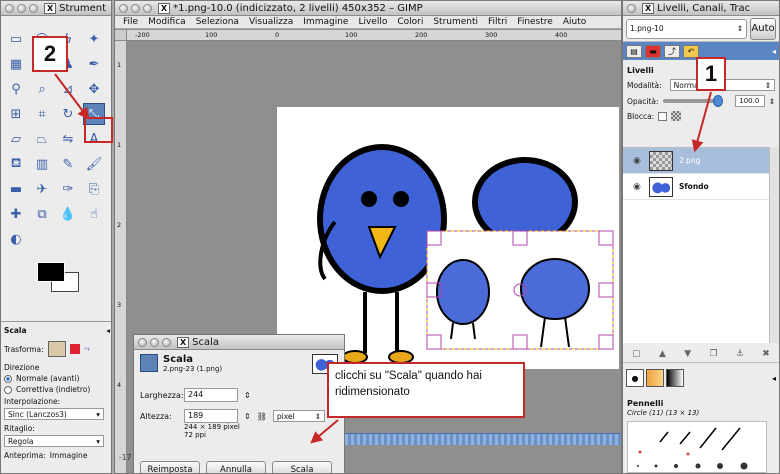 The width and height of the screenshot is (780, 474). Describe the element at coordinates (74, 349) in the screenshot. I see `transform-selection-icon` at that location.